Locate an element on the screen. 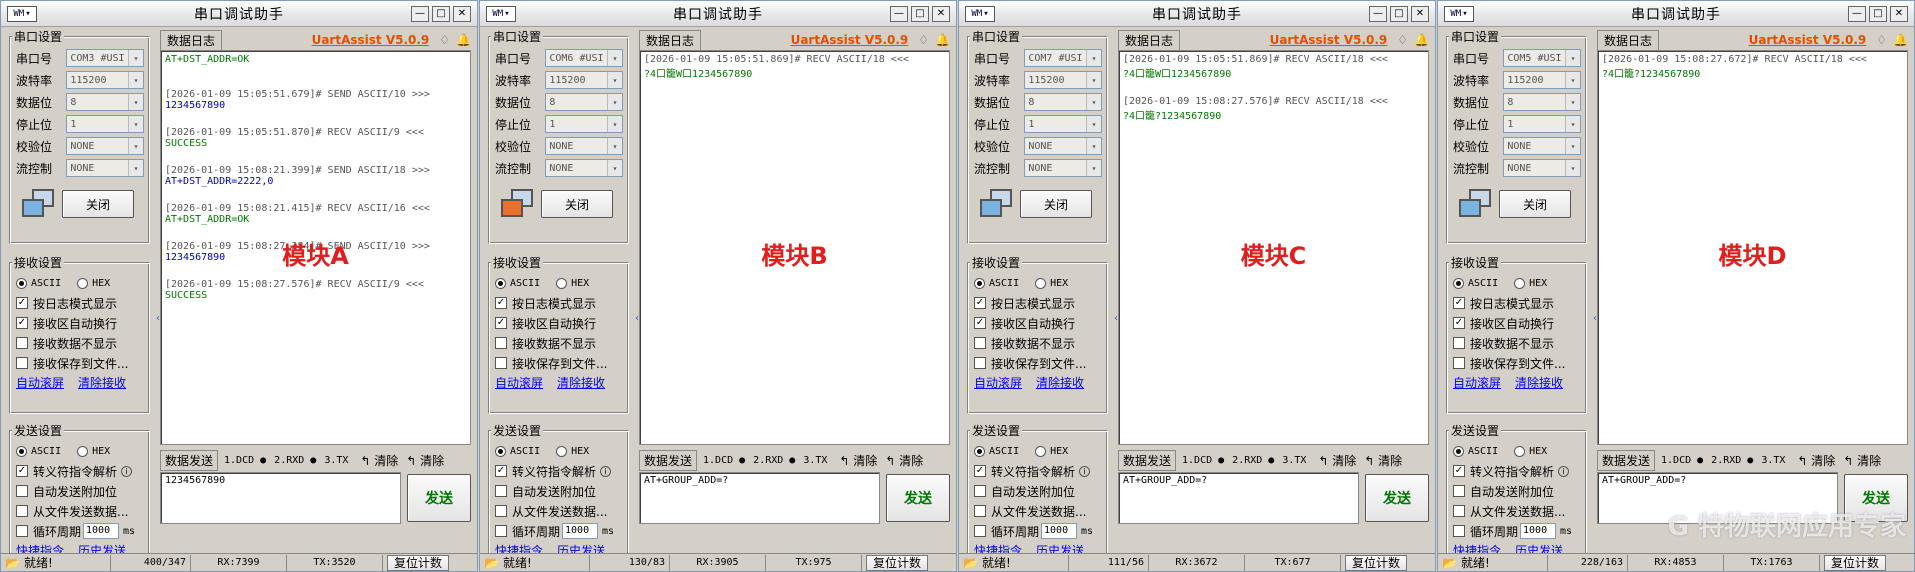 The image size is (1915, 572). port-select: COM7 #USI ▾ is located at coordinates (1063, 58).